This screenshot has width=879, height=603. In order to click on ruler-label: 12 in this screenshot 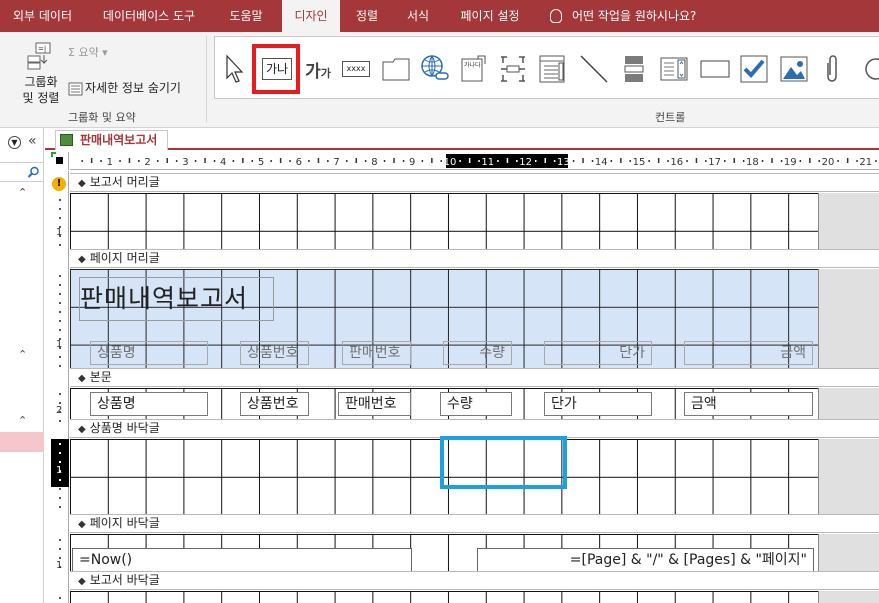, I will do `click(525, 162)`.